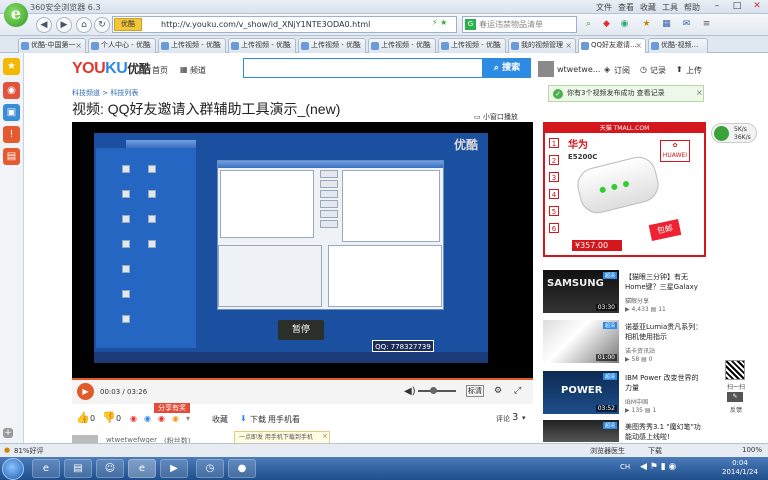  What do you see at coordinates (301, 330) in the screenshot?
I see `pause-overlay: 暂停` at bounding box center [301, 330].